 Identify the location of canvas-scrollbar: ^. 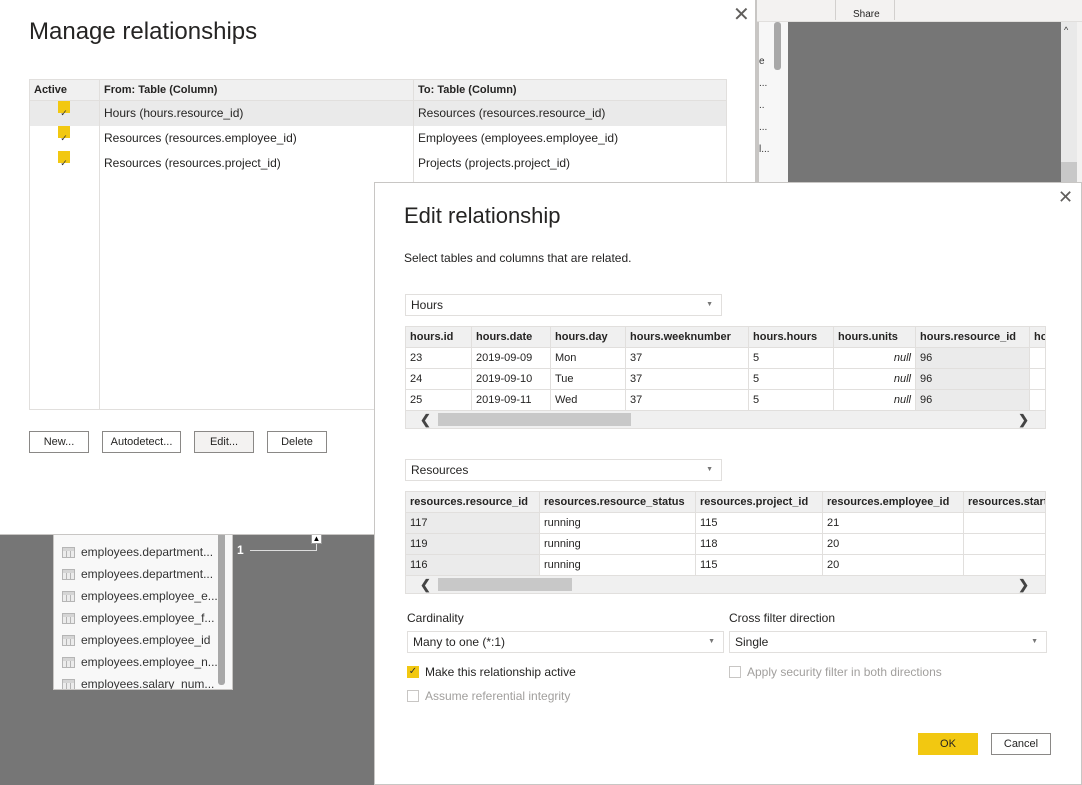
(1069, 102).